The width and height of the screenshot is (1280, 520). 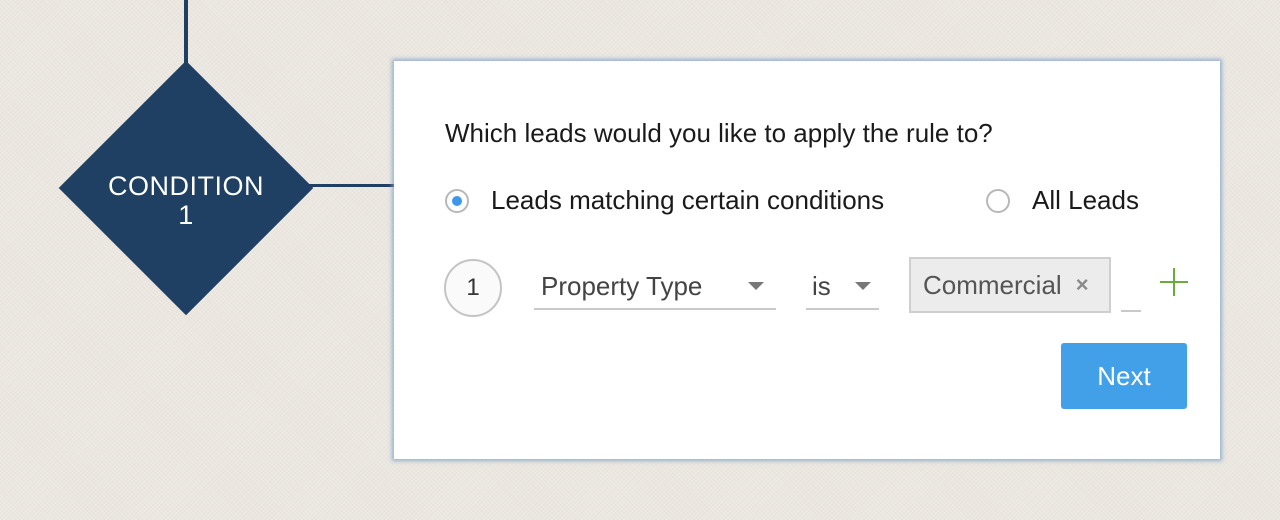 What do you see at coordinates (1082, 285) in the screenshot?
I see `remove-tag-icon: ×` at bounding box center [1082, 285].